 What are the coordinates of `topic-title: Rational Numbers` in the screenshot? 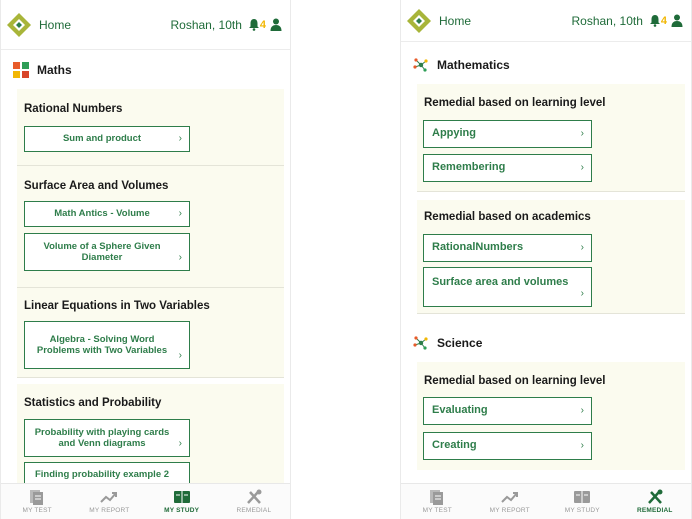 It's located at (73, 109).